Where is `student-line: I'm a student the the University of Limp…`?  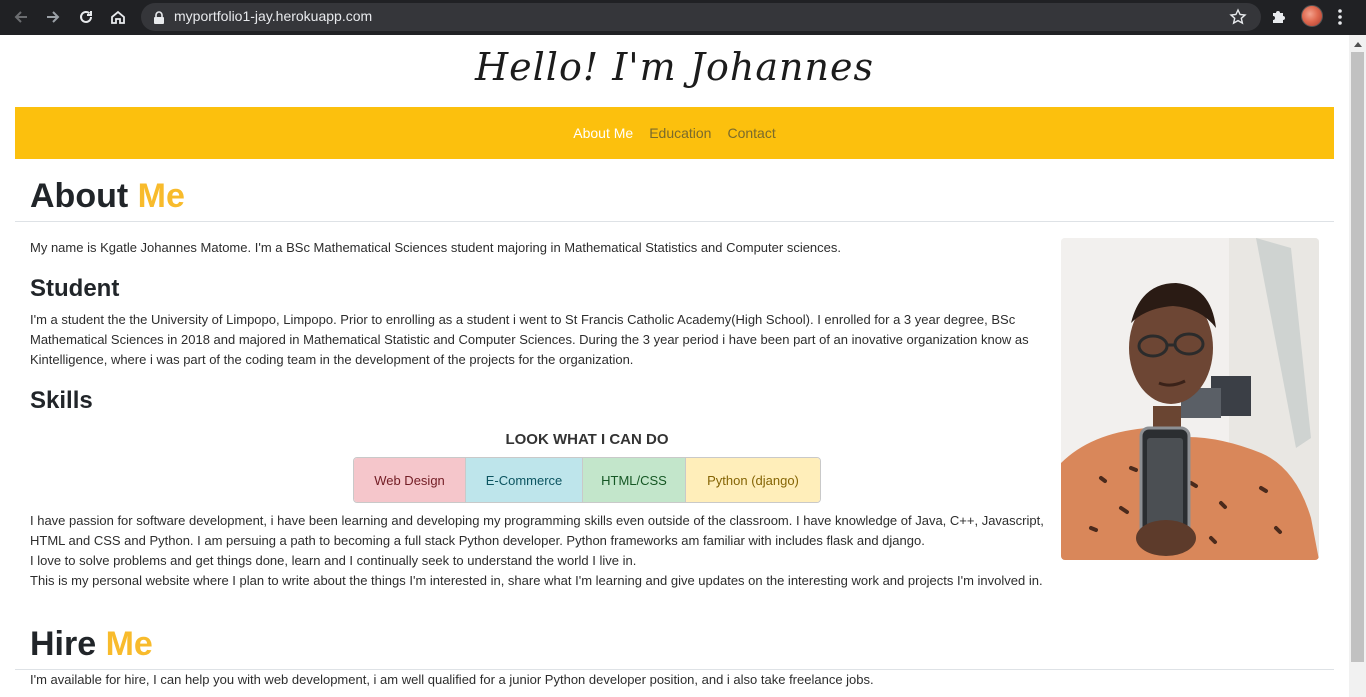
student-line: I'm a student the the University of Limp… is located at coordinates (523, 319).